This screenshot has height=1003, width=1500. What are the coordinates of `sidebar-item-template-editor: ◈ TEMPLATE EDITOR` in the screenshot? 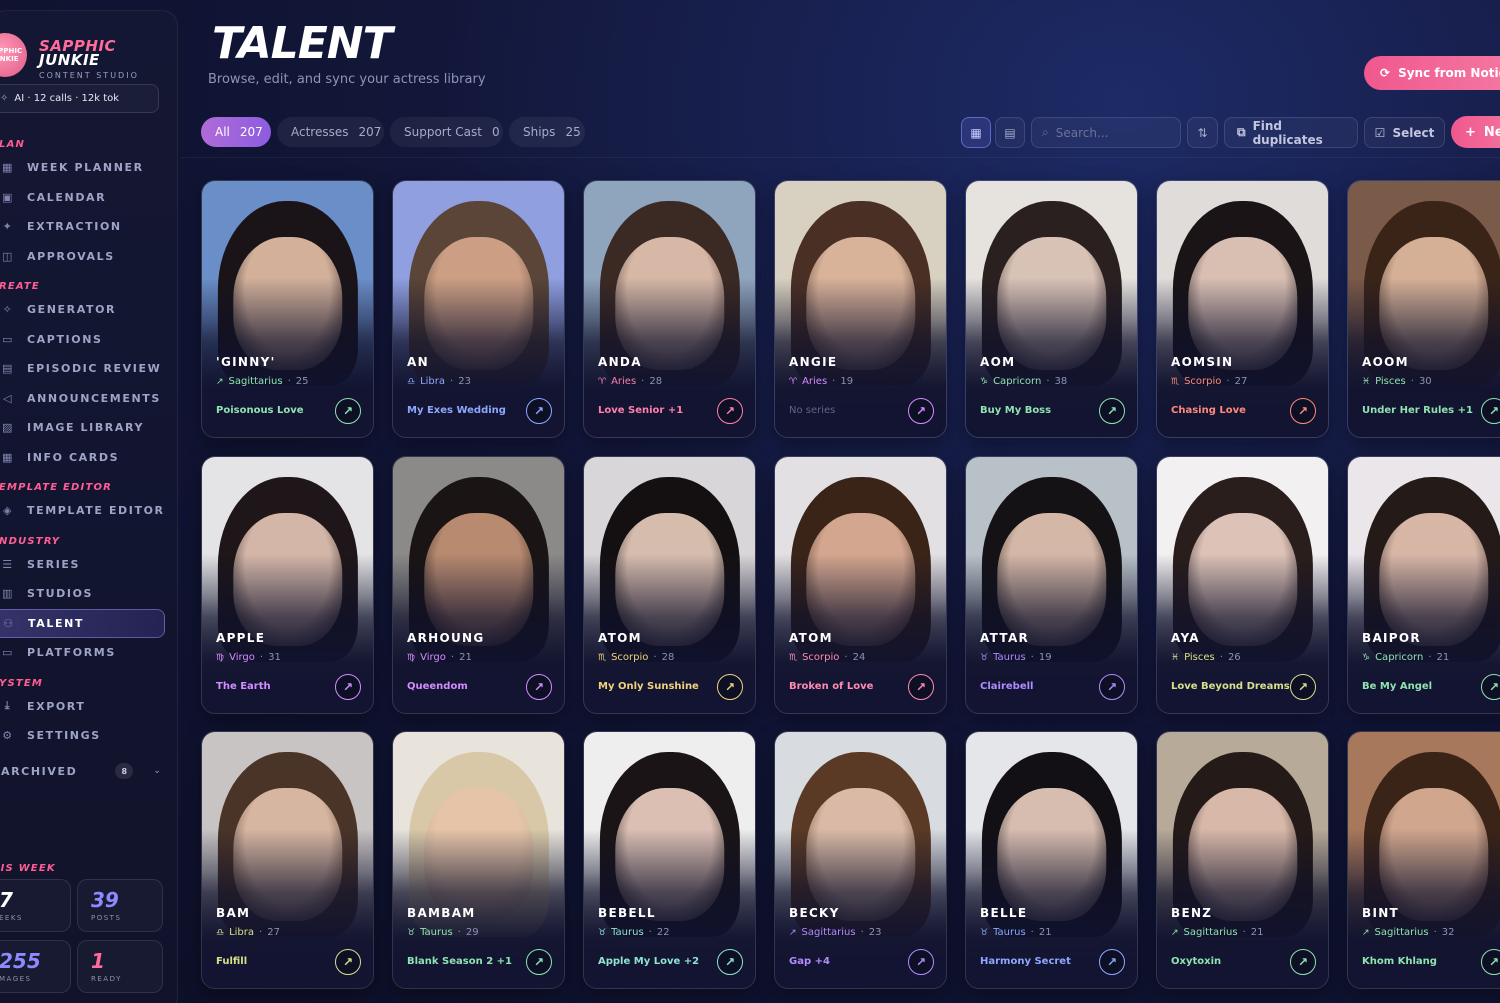 It's located at (85, 511).